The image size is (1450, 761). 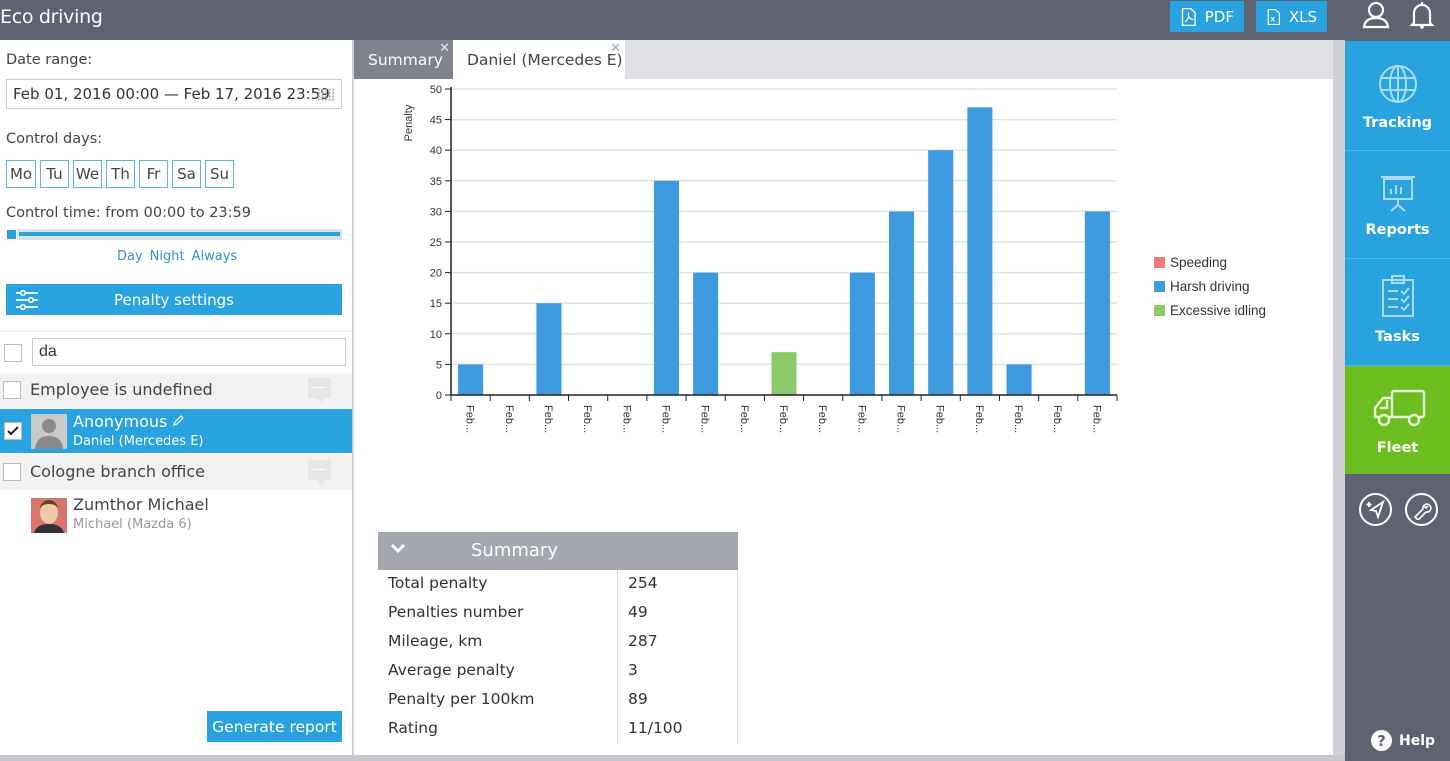 I want to click on scrollbar, so click(x=1339, y=400).